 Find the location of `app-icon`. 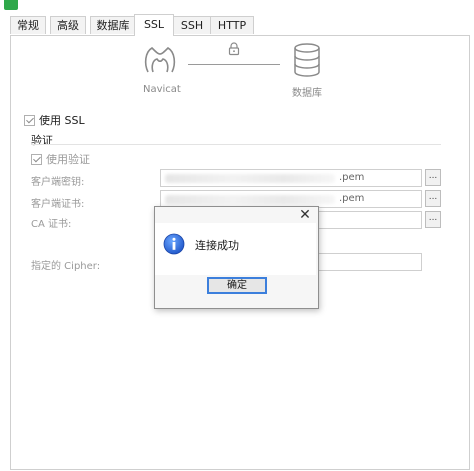

app-icon is located at coordinates (11, 5).